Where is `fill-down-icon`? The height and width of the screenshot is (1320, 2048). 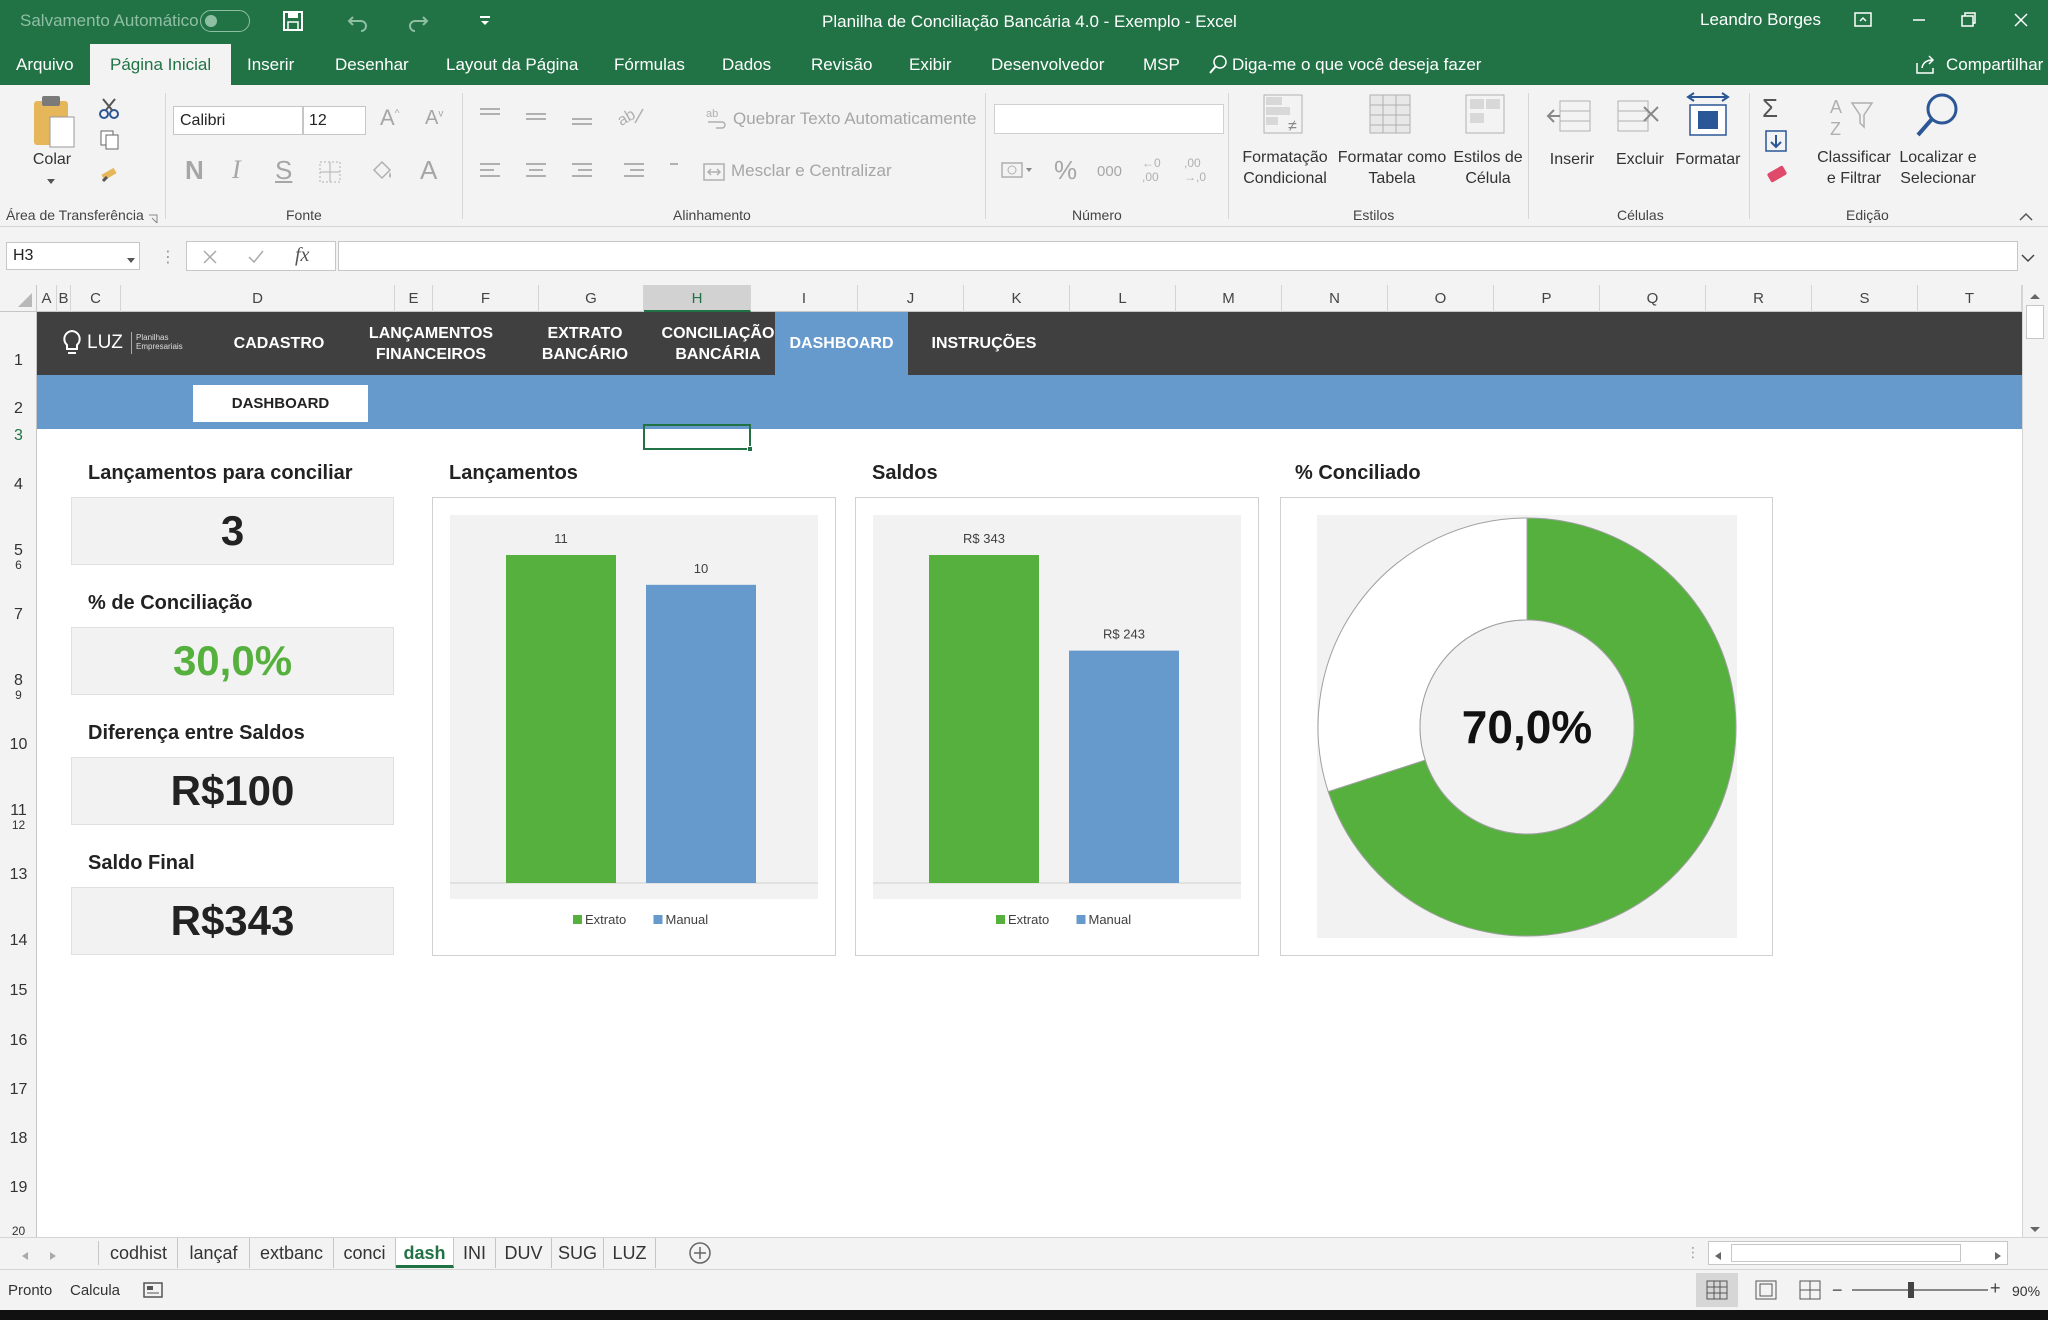
fill-down-icon is located at coordinates (1780, 143).